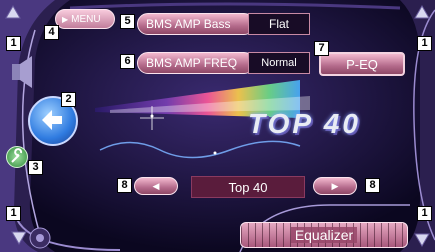 The image size is (435, 252). I want to click on p-eq-label: P-EQ, so click(362, 64).